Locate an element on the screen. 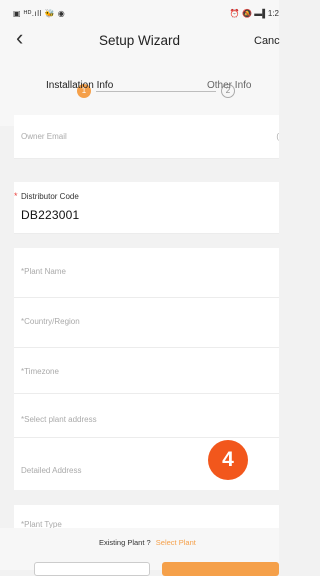 The width and height of the screenshot is (320, 576). plant-address-field: *Select plant address is located at coordinates (146, 416).